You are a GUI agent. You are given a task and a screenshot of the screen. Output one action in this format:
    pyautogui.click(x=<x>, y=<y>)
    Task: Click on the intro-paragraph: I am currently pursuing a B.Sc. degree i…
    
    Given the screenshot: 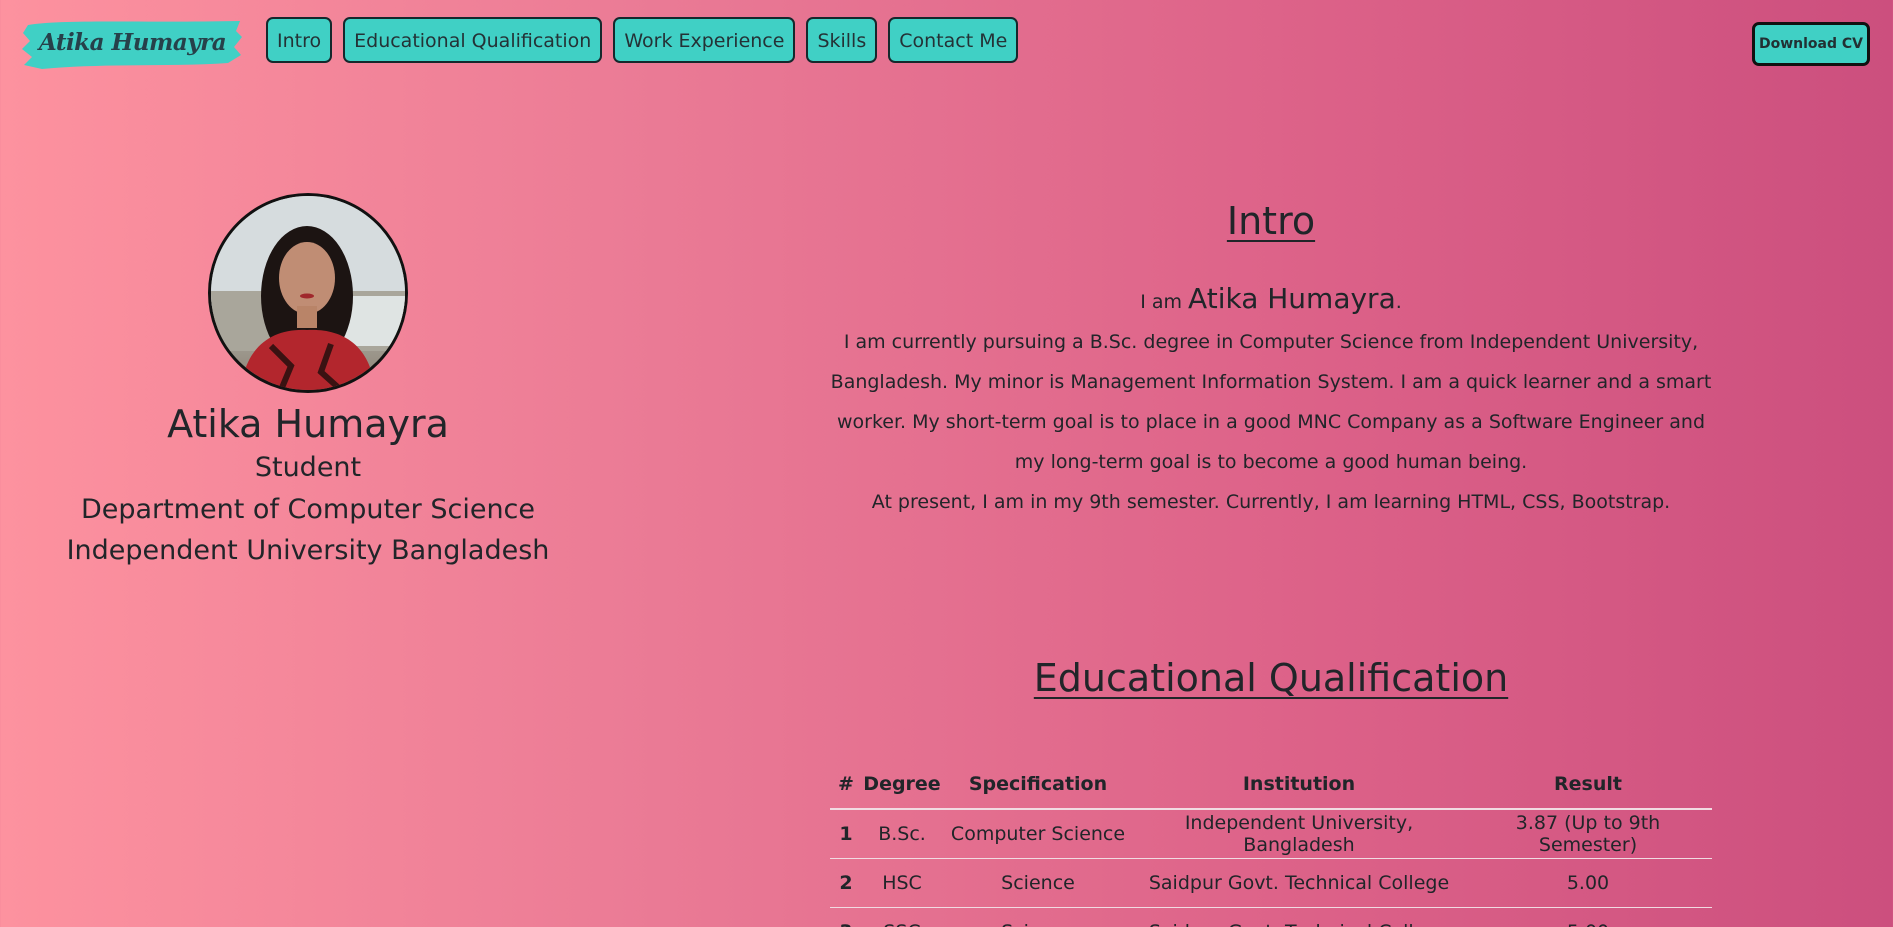 What is the action you would take?
    pyautogui.click(x=1271, y=402)
    